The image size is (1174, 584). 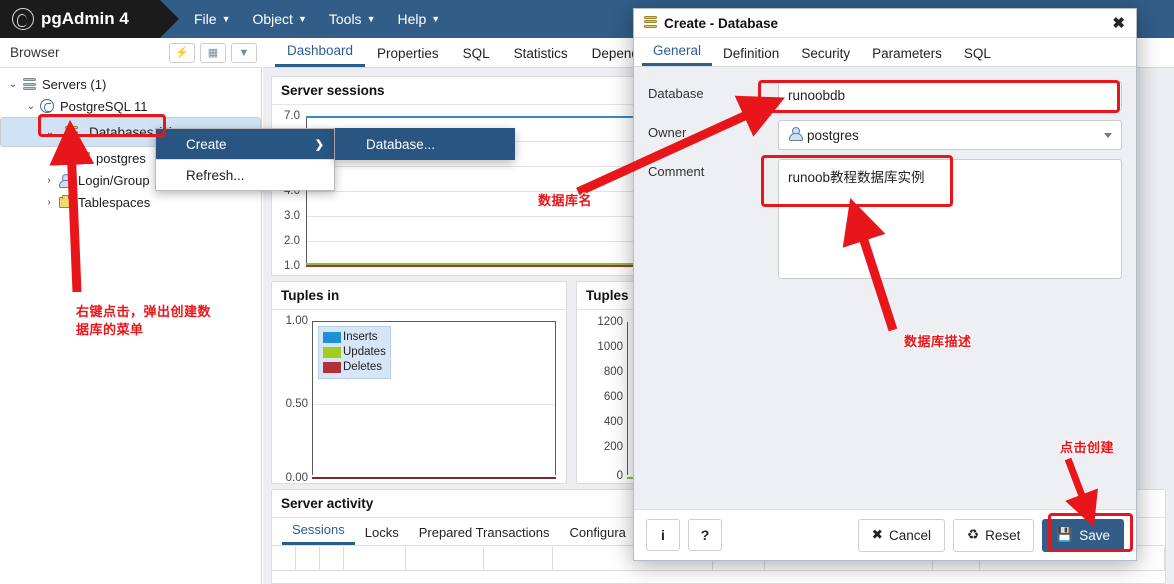 I want to click on tree-item-tablespaces: › Tablespaces, so click(x=130, y=202).